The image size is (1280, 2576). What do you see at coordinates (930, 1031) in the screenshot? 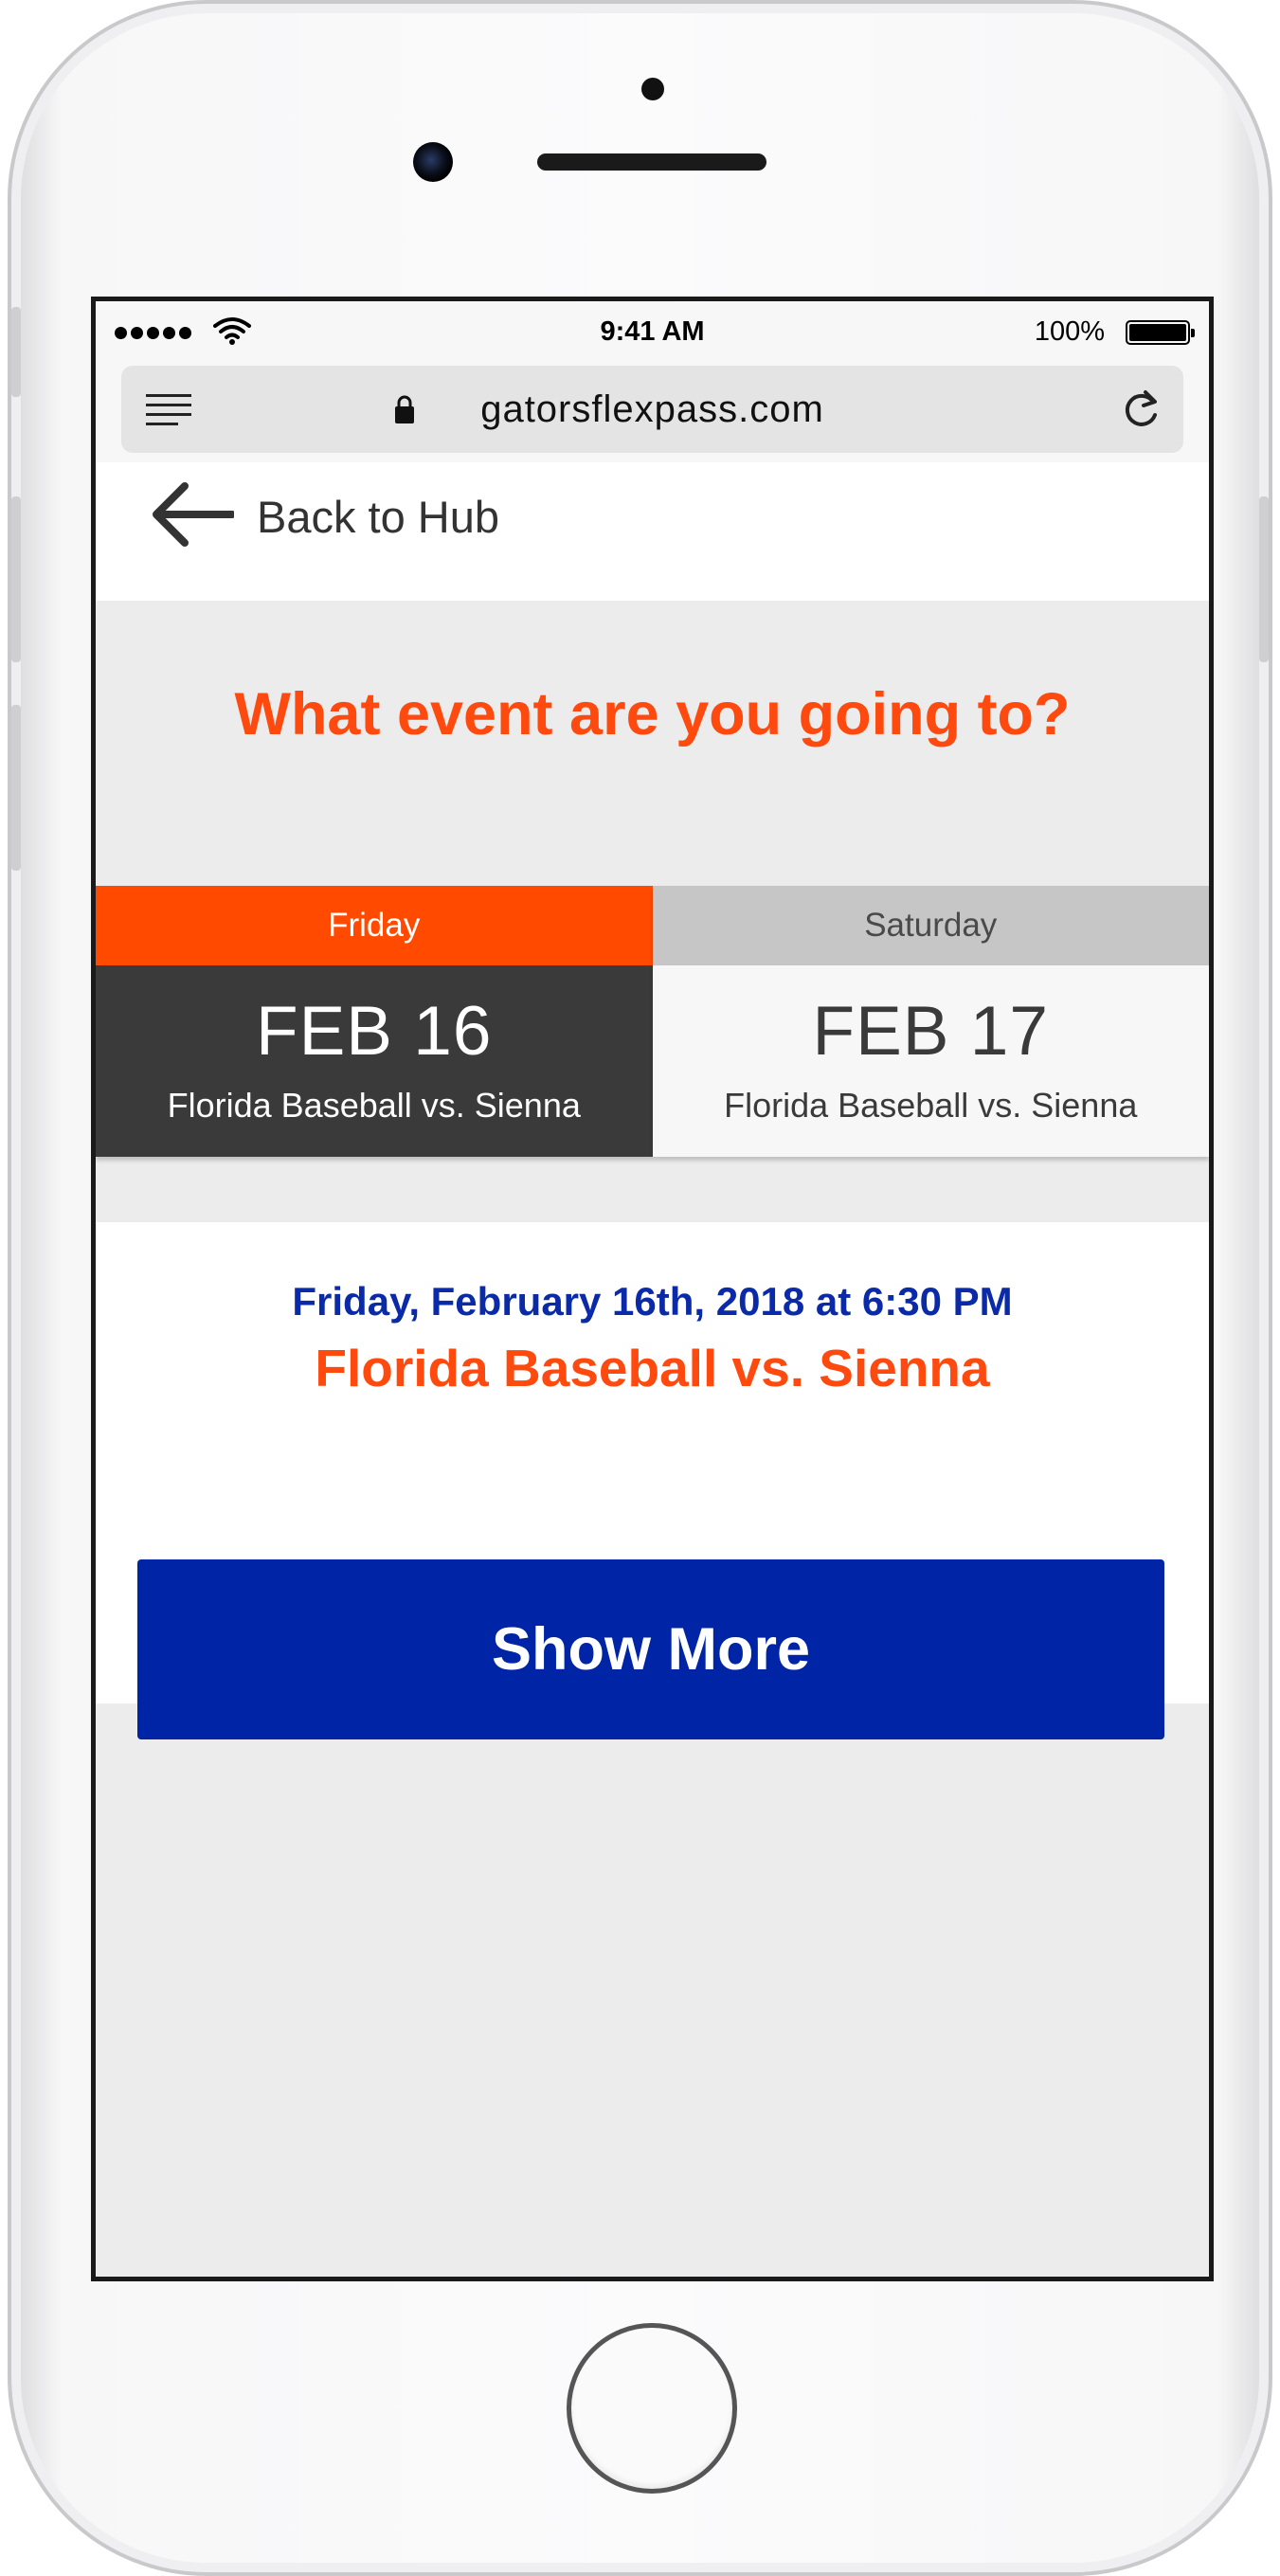
I see `tab-date: FEB 17` at bounding box center [930, 1031].